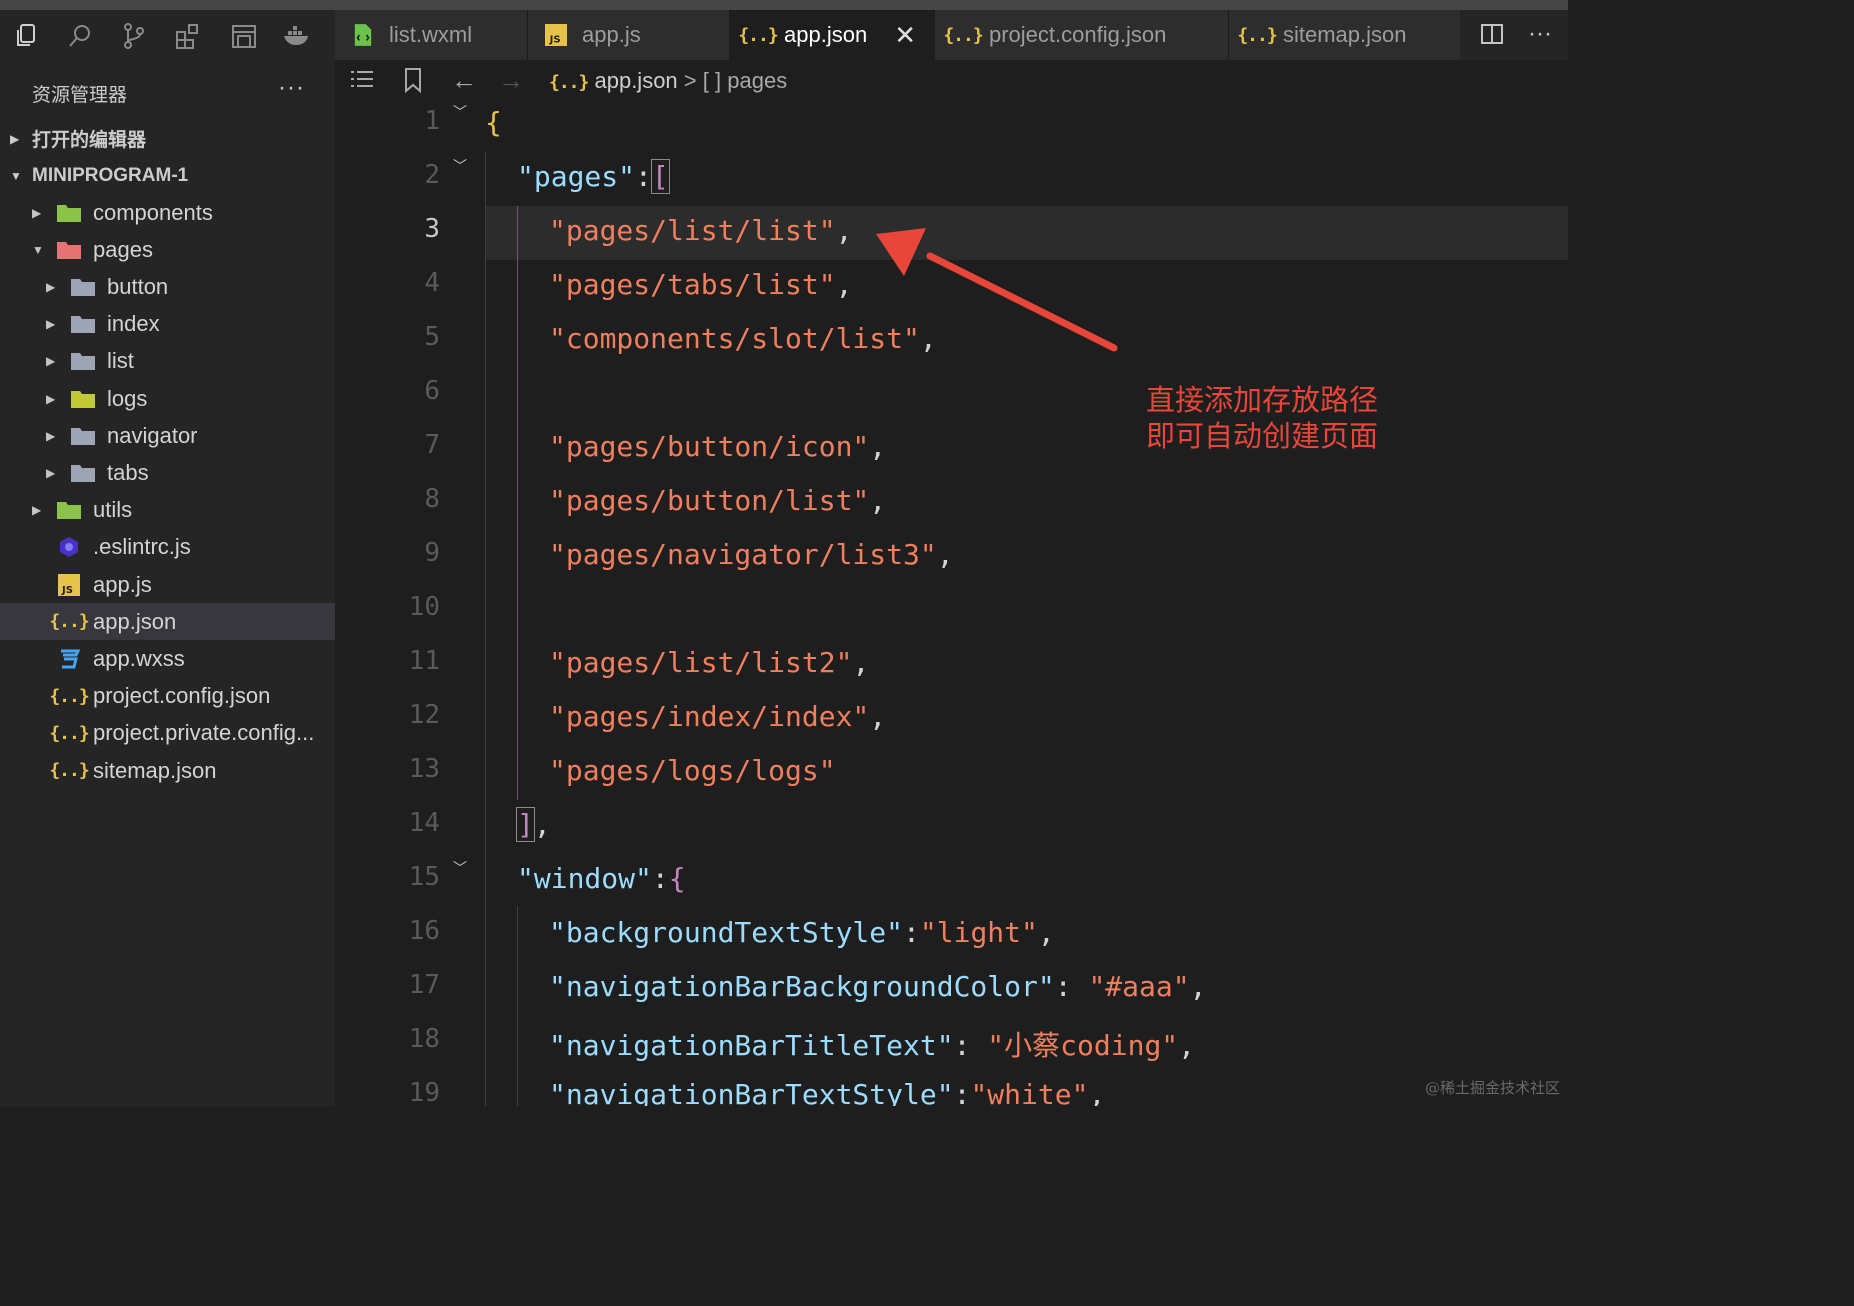 Image resolution: width=1854 pixels, height=1306 pixels. Describe the element at coordinates (1262, 418) in the screenshot. I see `annotation-text: 直接添加存放路径 即可自动创建页面` at that location.